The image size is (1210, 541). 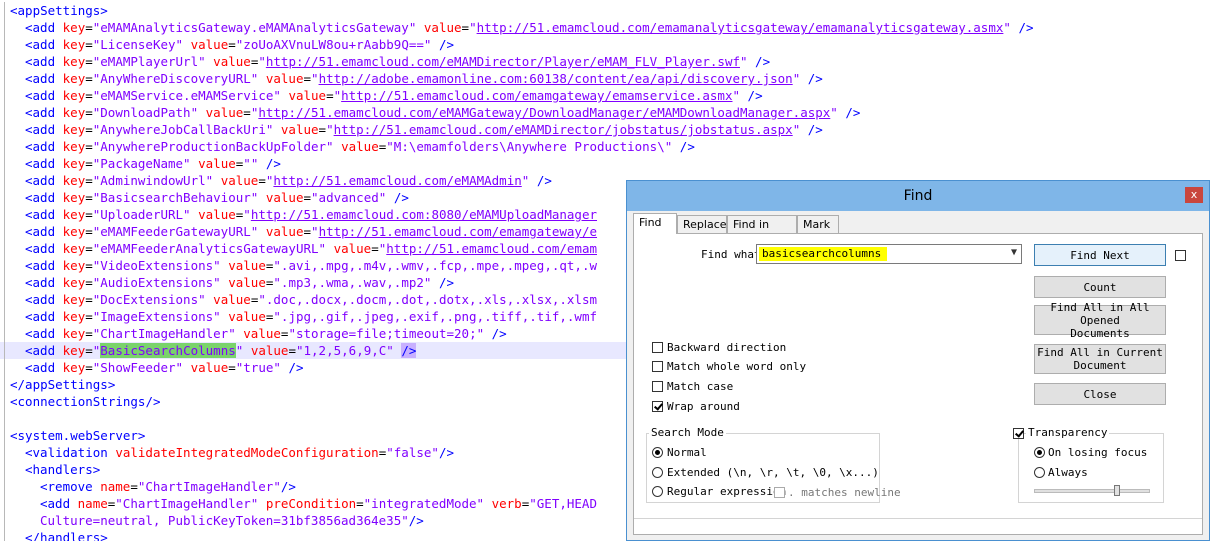 I want to click on tab-replace: Replace, so click(x=702, y=224).